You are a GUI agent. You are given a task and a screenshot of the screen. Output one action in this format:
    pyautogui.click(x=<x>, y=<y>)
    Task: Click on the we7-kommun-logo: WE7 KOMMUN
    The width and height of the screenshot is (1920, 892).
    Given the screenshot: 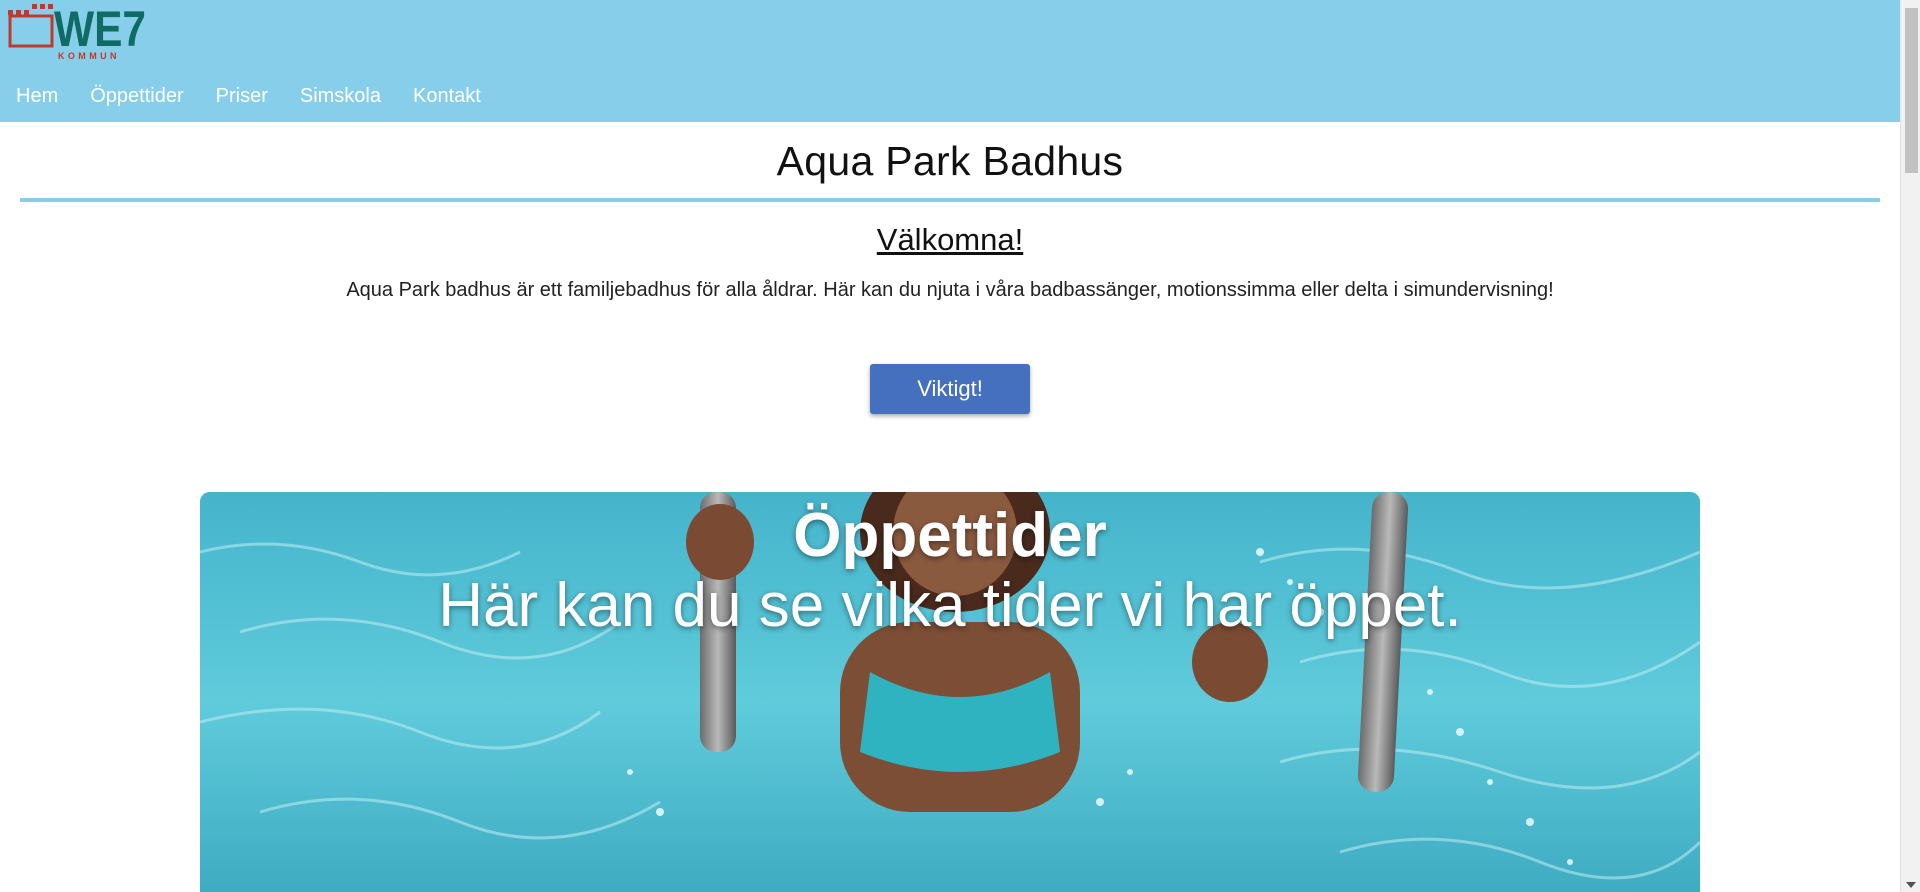 What is the action you would take?
    pyautogui.click(x=81, y=32)
    